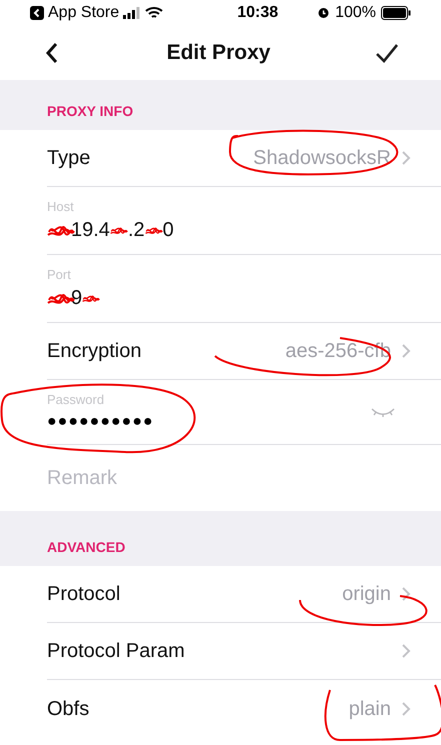 This screenshot has height=745, width=441. What do you see at coordinates (61, 207) in the screenshot?
I see `field-caption: Host` at bounding box center [61, 207].